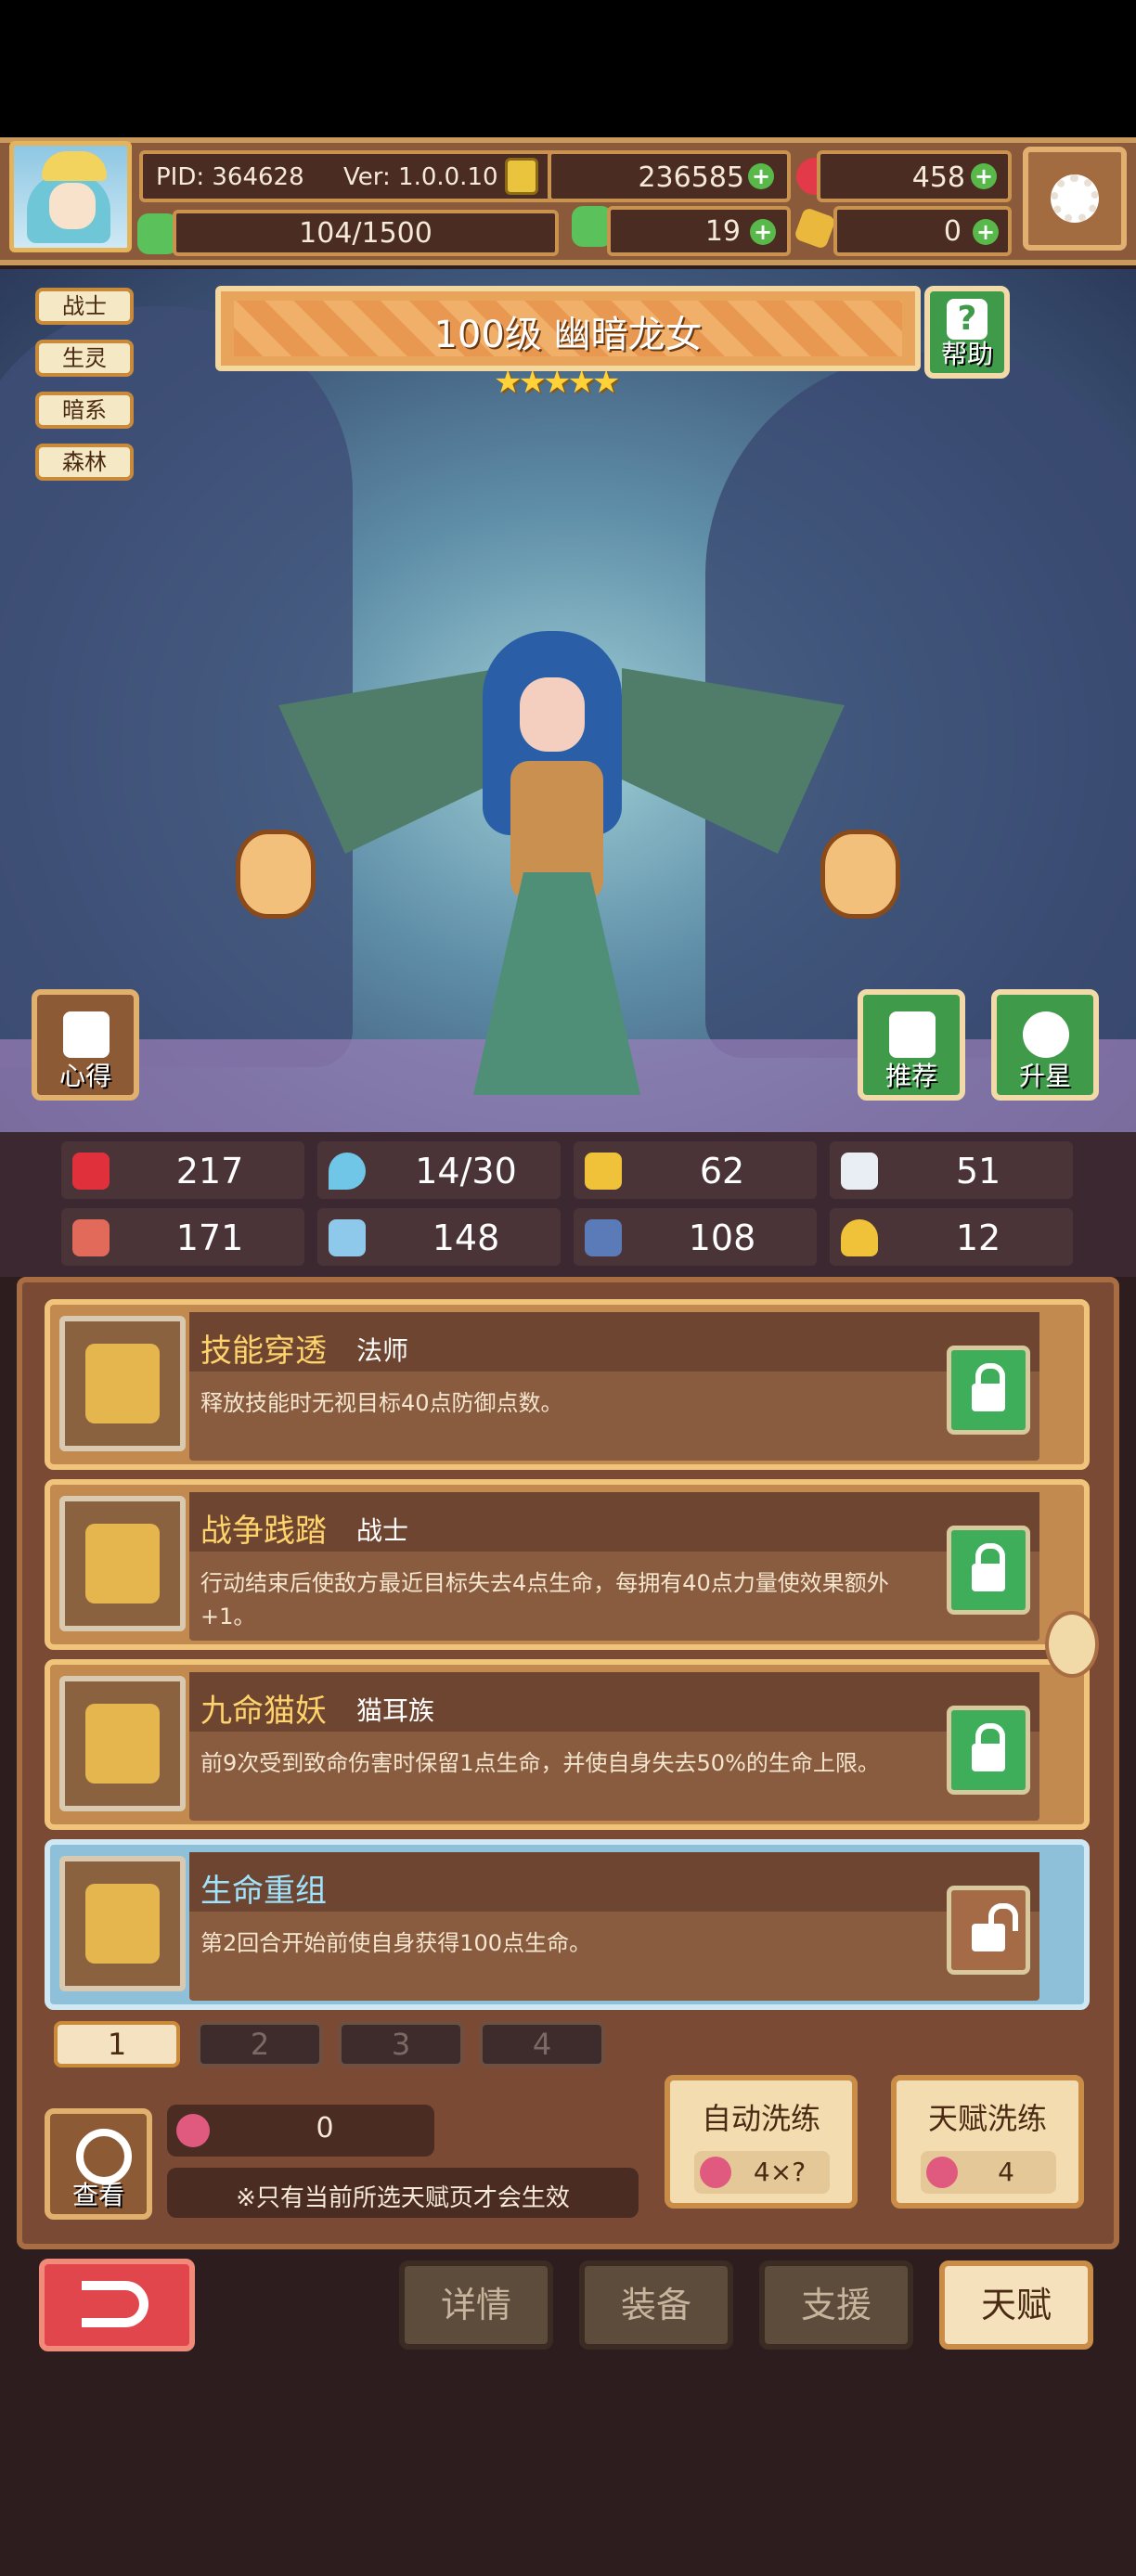  Describe the element at coordinates (544, 1599) in the screenshot. I see `talent-desc: 行动结束后使敌方最近目标失去4点生命，每拥有40点力量使效果额外+1。` at that location.